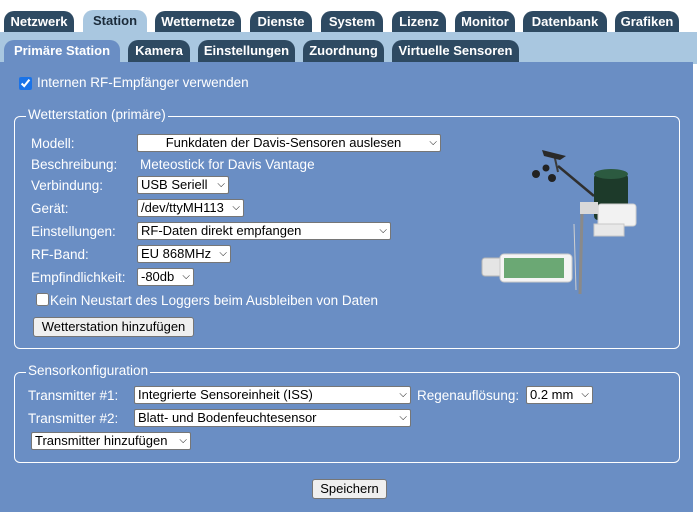 The height and width of the screenshot is (514, 697). Describe the element at coordinates (88, 370) in the screenshot. I see `sensor-config-legend: Sensorkonfiguration` at that location.